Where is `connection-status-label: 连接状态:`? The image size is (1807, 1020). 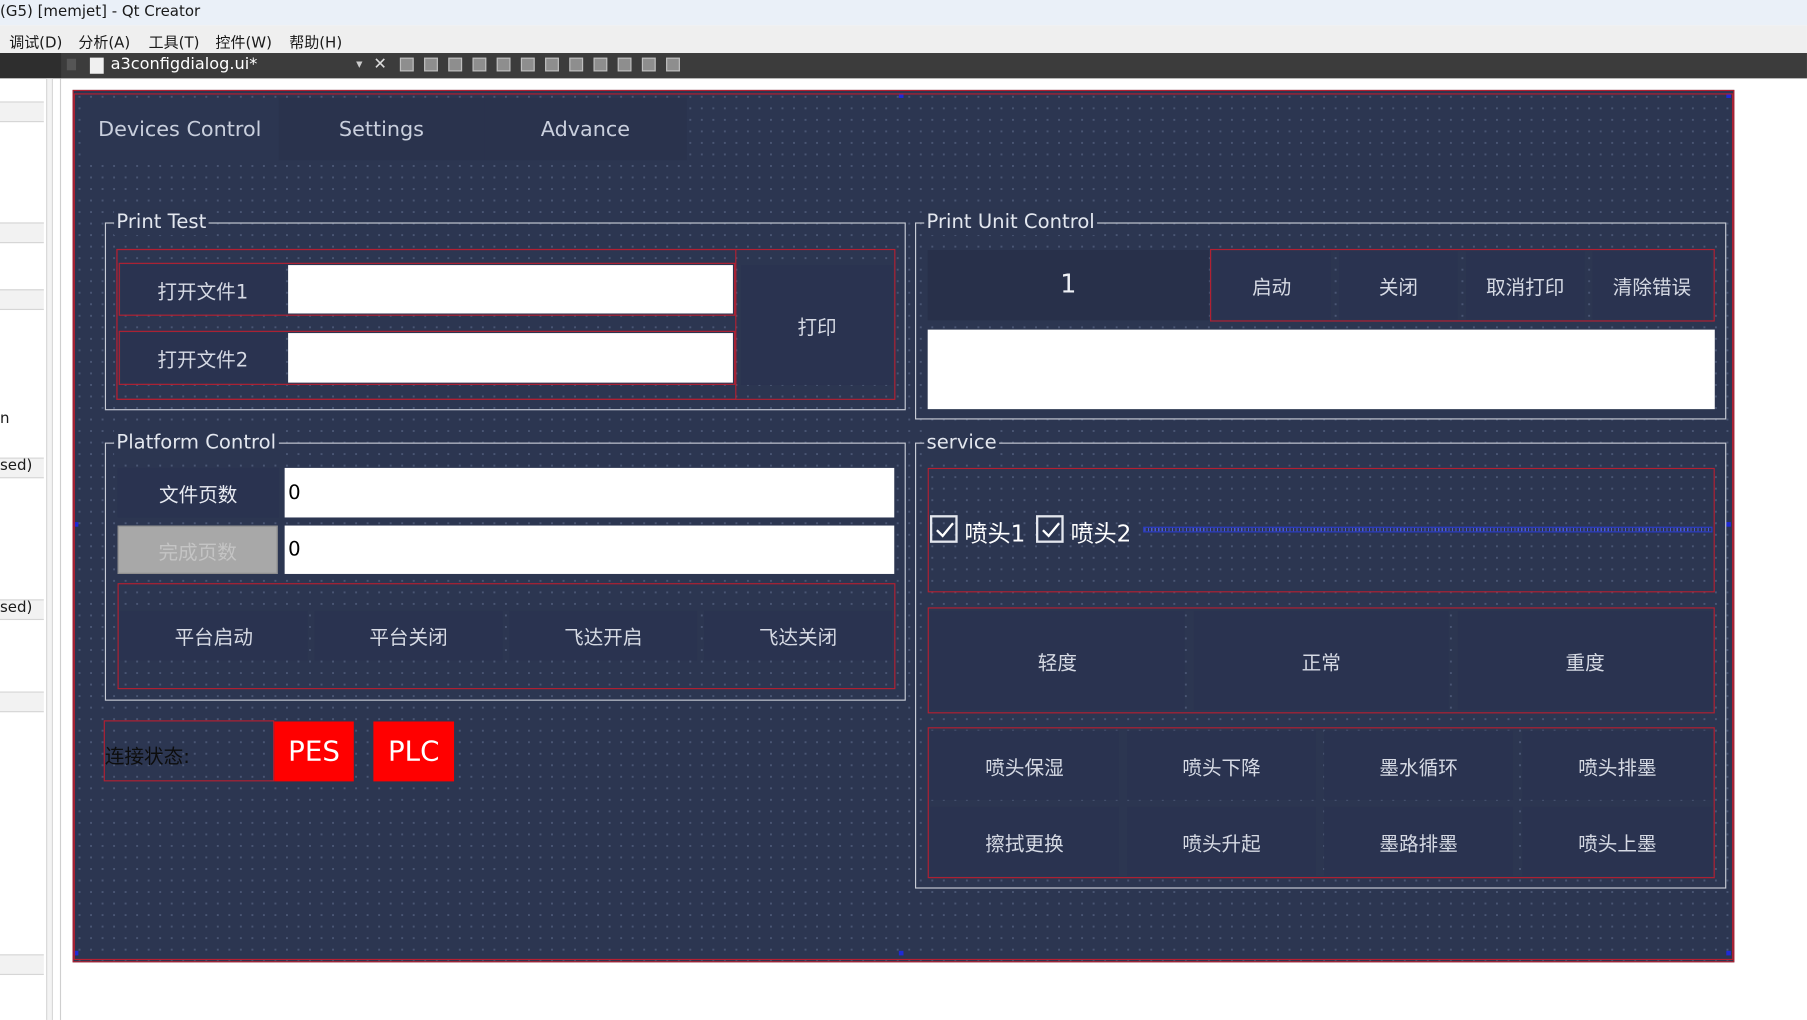 connection-status-label: 连接状态: is located at coordinates (147, 757).